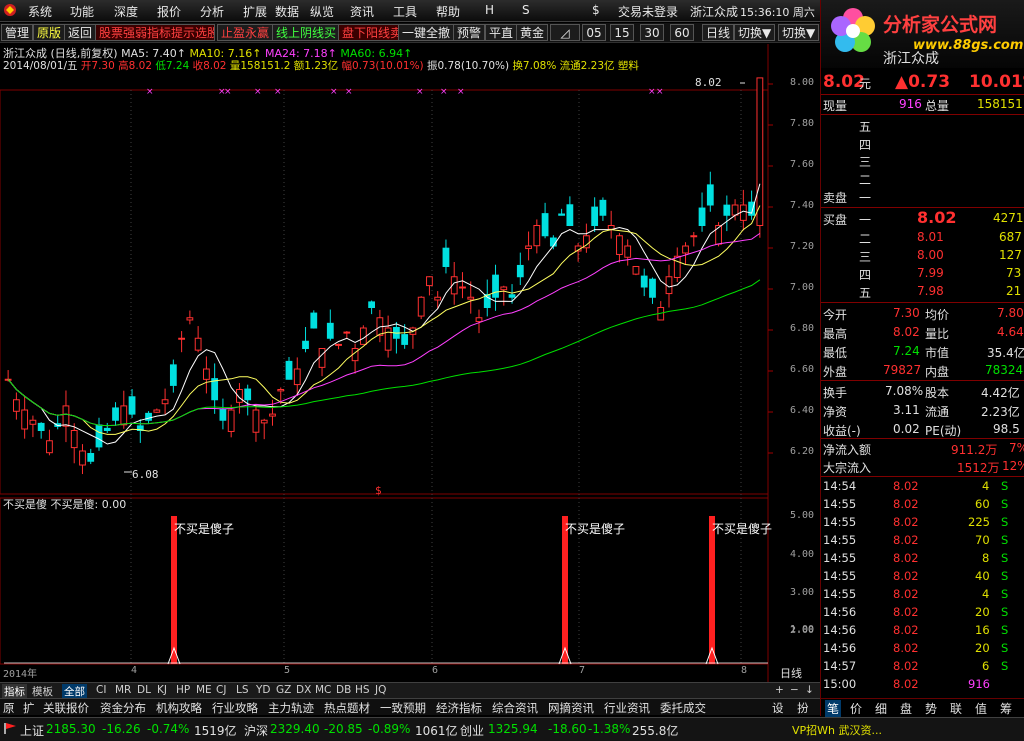 The height and width of the screenshot is (741, 1024). What do you see at coordinates (652, 32) in the screenshot?
I see `period-30-button: 30` at bounding box center [652, 32].